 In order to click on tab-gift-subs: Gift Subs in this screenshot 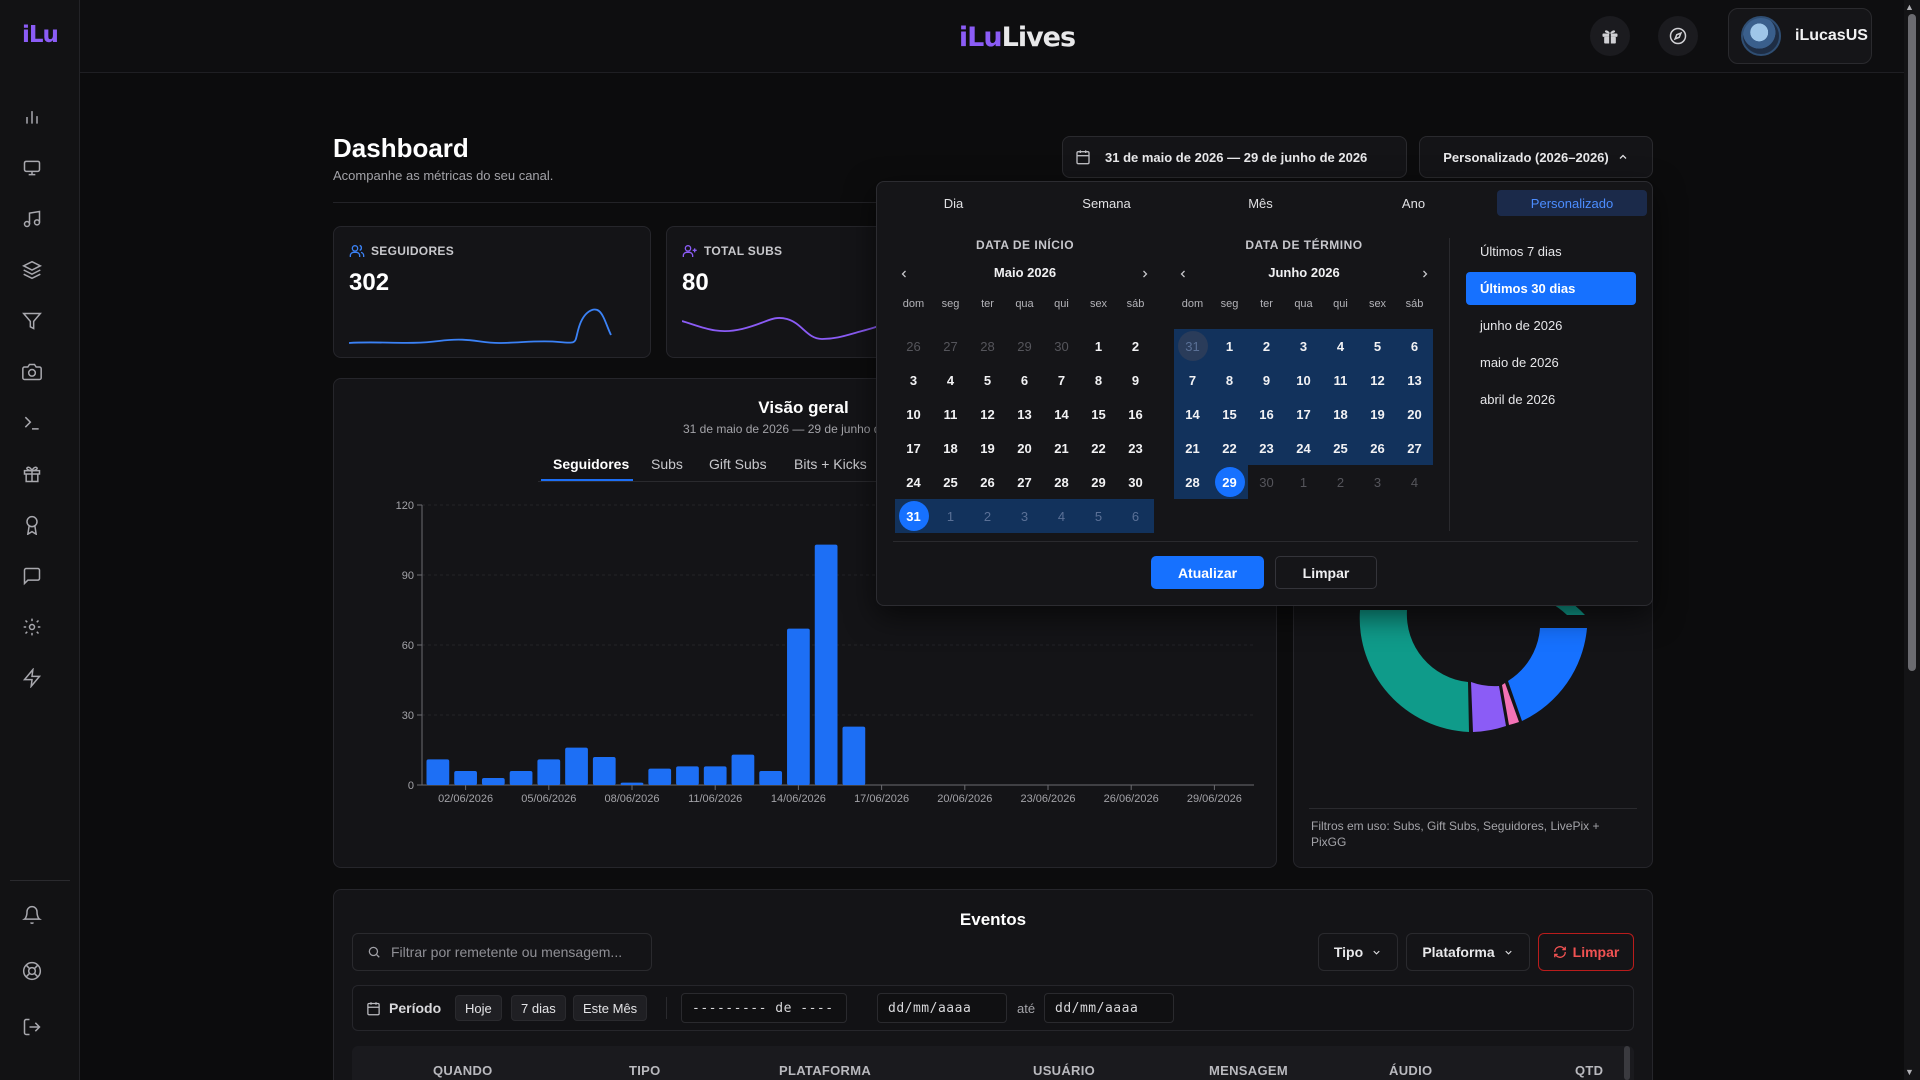, I will do `click(738, 464)`.